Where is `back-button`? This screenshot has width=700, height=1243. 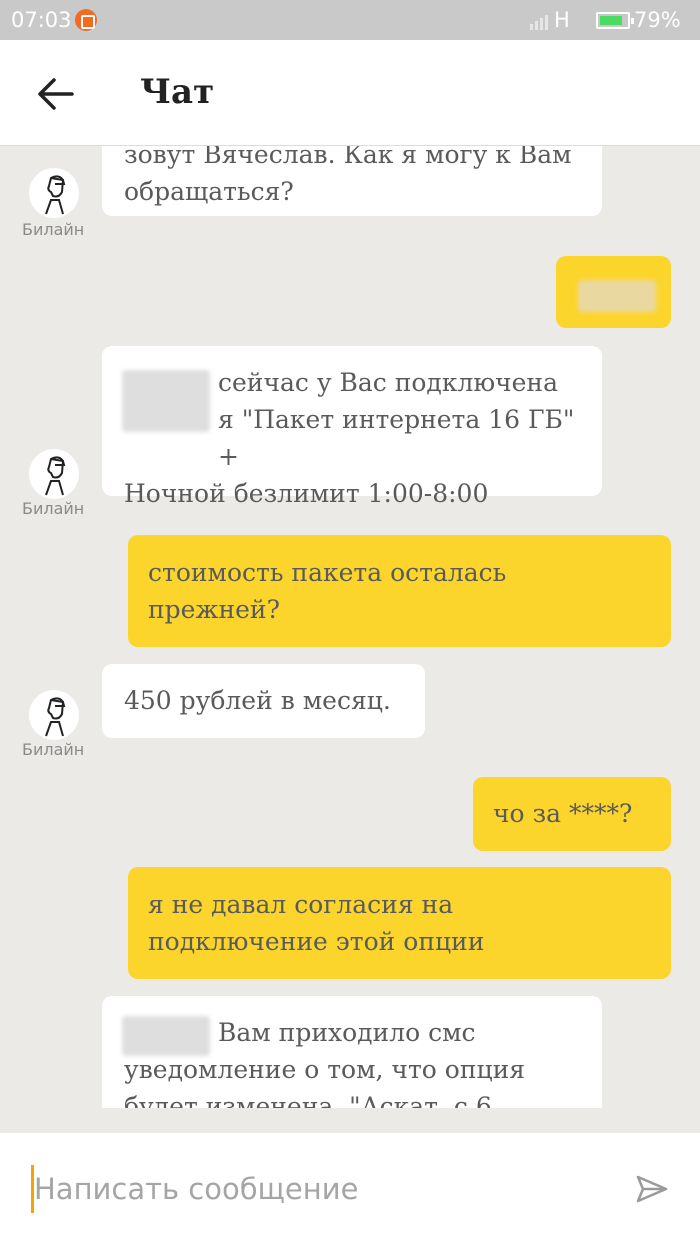 back-button is located at coordinates (55, 94).